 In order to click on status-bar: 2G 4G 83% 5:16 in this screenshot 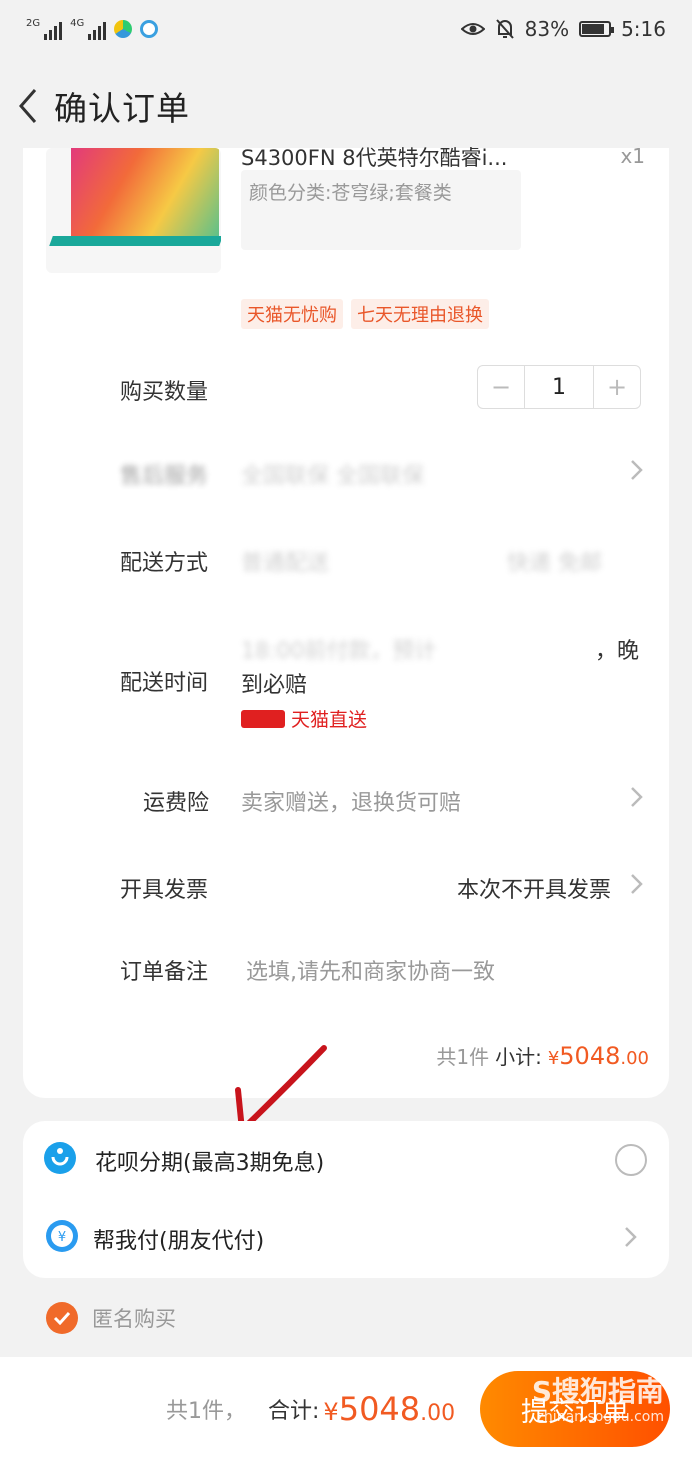, I will do `click(346, 29)`.